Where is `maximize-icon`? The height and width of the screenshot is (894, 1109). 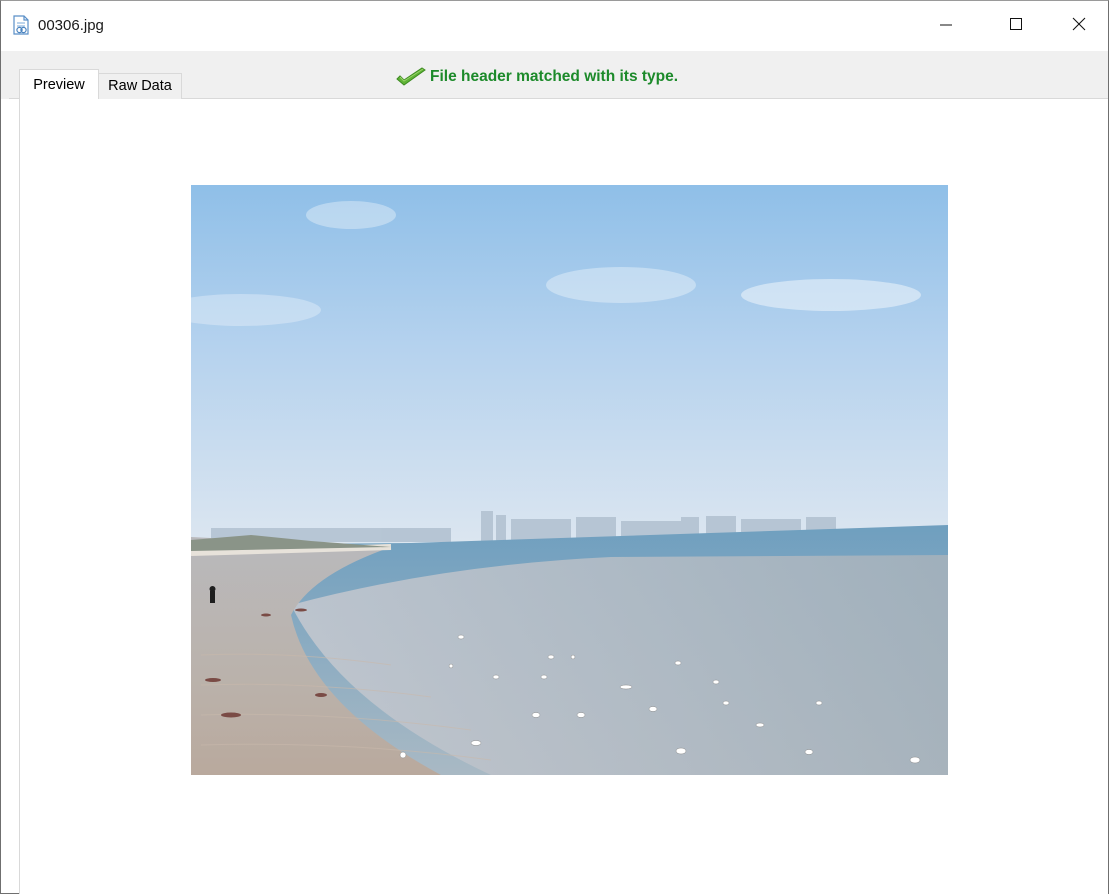 maximize-icon is located at coordinates (1016, 26).